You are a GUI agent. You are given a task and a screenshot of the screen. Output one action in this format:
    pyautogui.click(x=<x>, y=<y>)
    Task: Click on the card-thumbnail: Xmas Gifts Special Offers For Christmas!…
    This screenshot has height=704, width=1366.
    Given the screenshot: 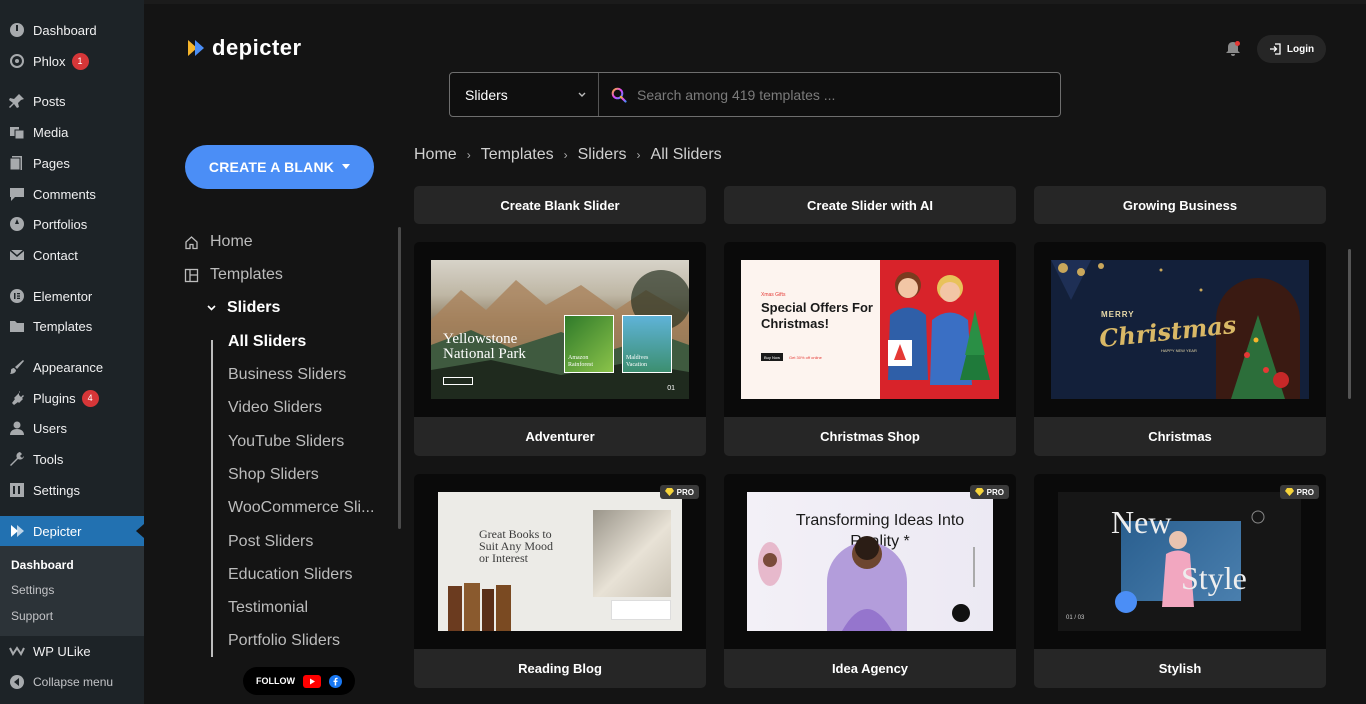 What is the action you would take?
    pyautogui.click(x=870, y=329)
    